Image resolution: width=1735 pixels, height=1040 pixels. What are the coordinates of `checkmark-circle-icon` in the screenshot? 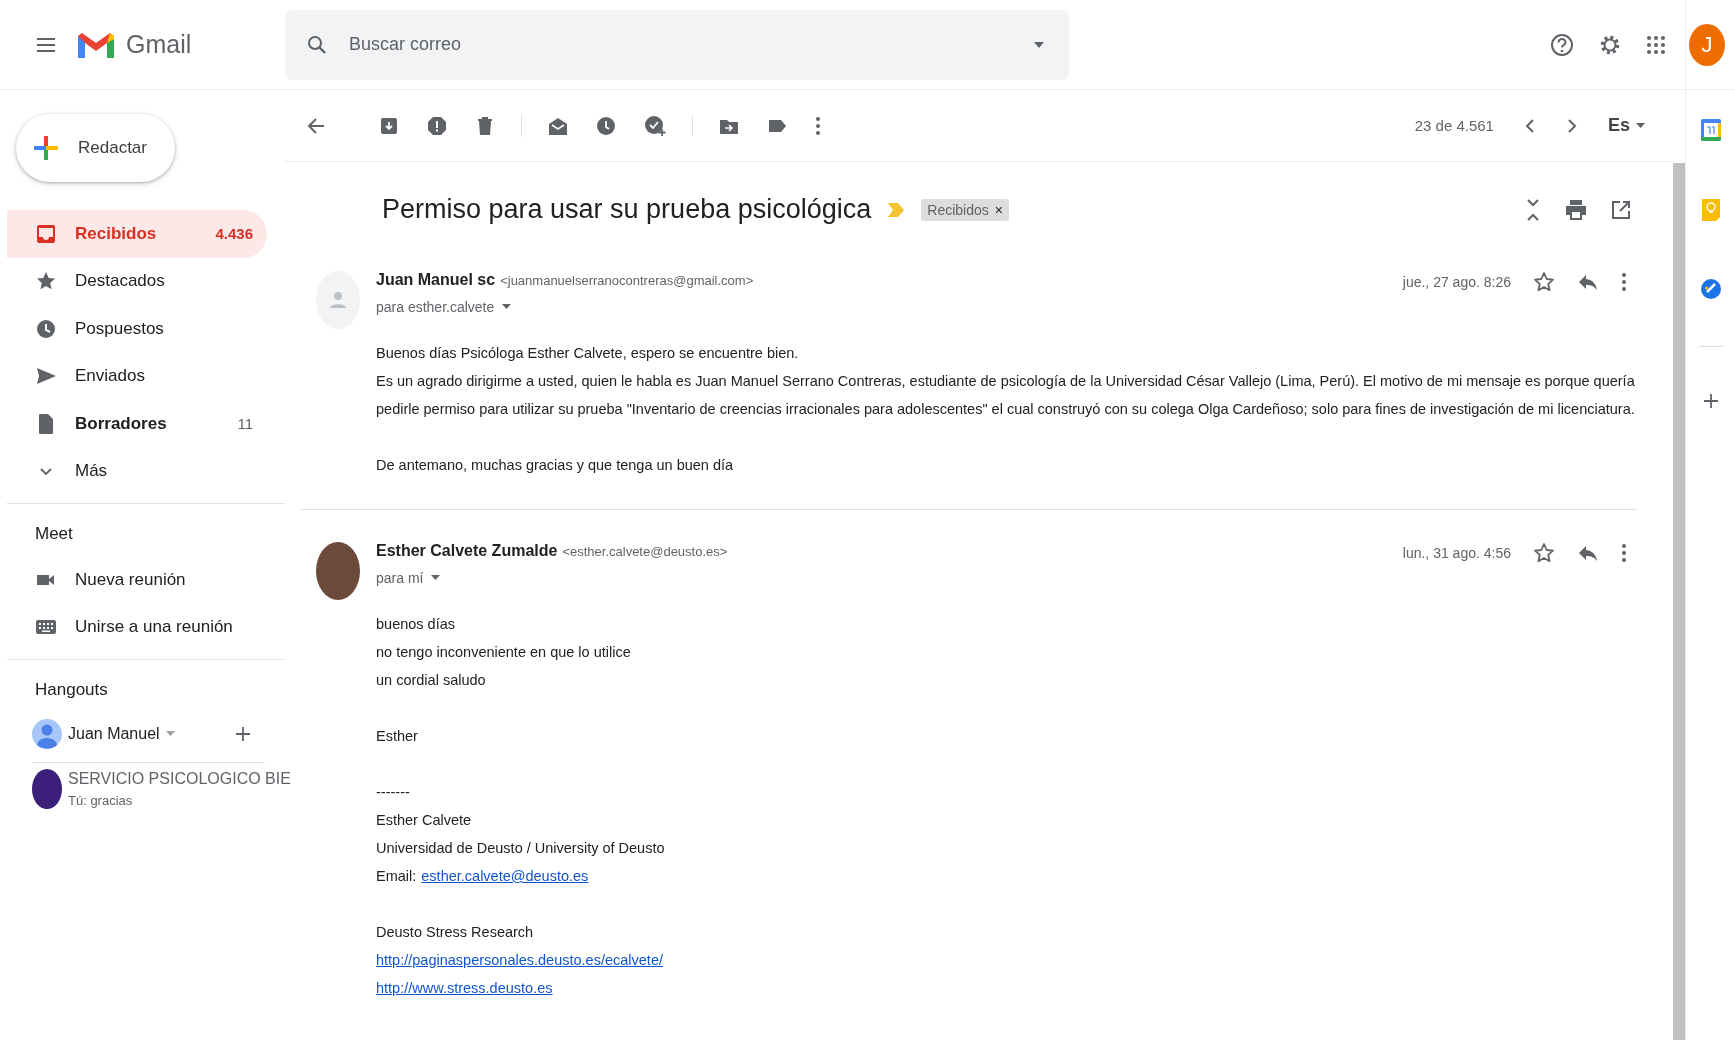 It's located at (1710, 289).